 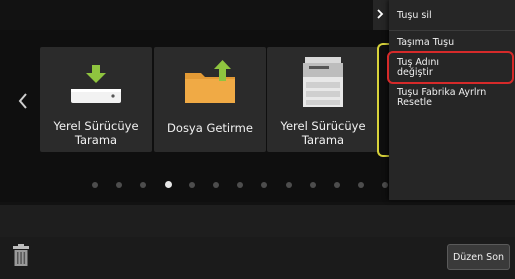 I want to click on menu-item-label: Taşıma Tuşu, so click(x=426, y=42).